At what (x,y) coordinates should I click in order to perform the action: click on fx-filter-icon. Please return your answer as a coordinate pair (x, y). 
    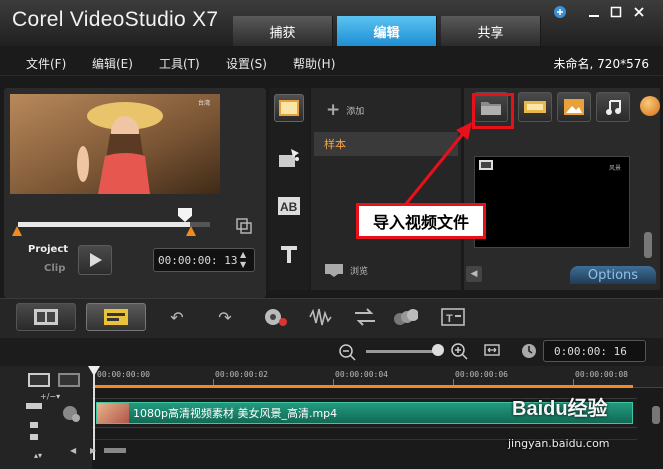
    Looking at the image, I should click on (650, 106).